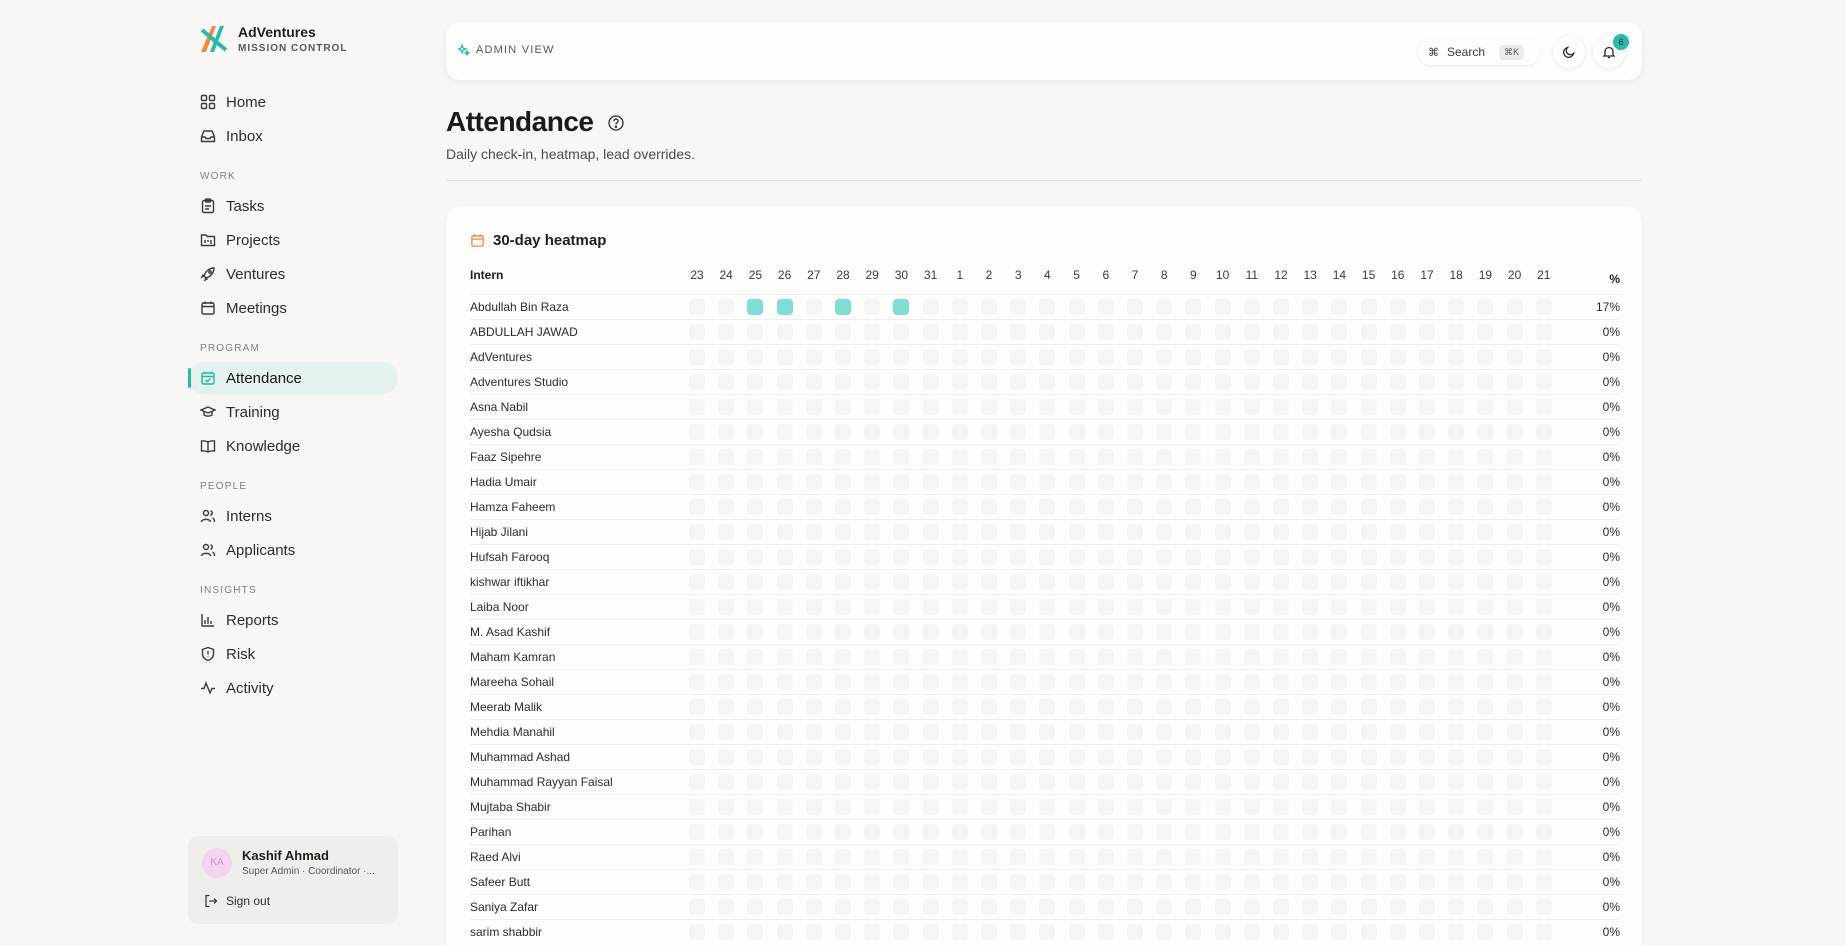 This screenshot has height=946, width=1846. I want to click on intern-name: Saniya Zafar, so click(504, 907).